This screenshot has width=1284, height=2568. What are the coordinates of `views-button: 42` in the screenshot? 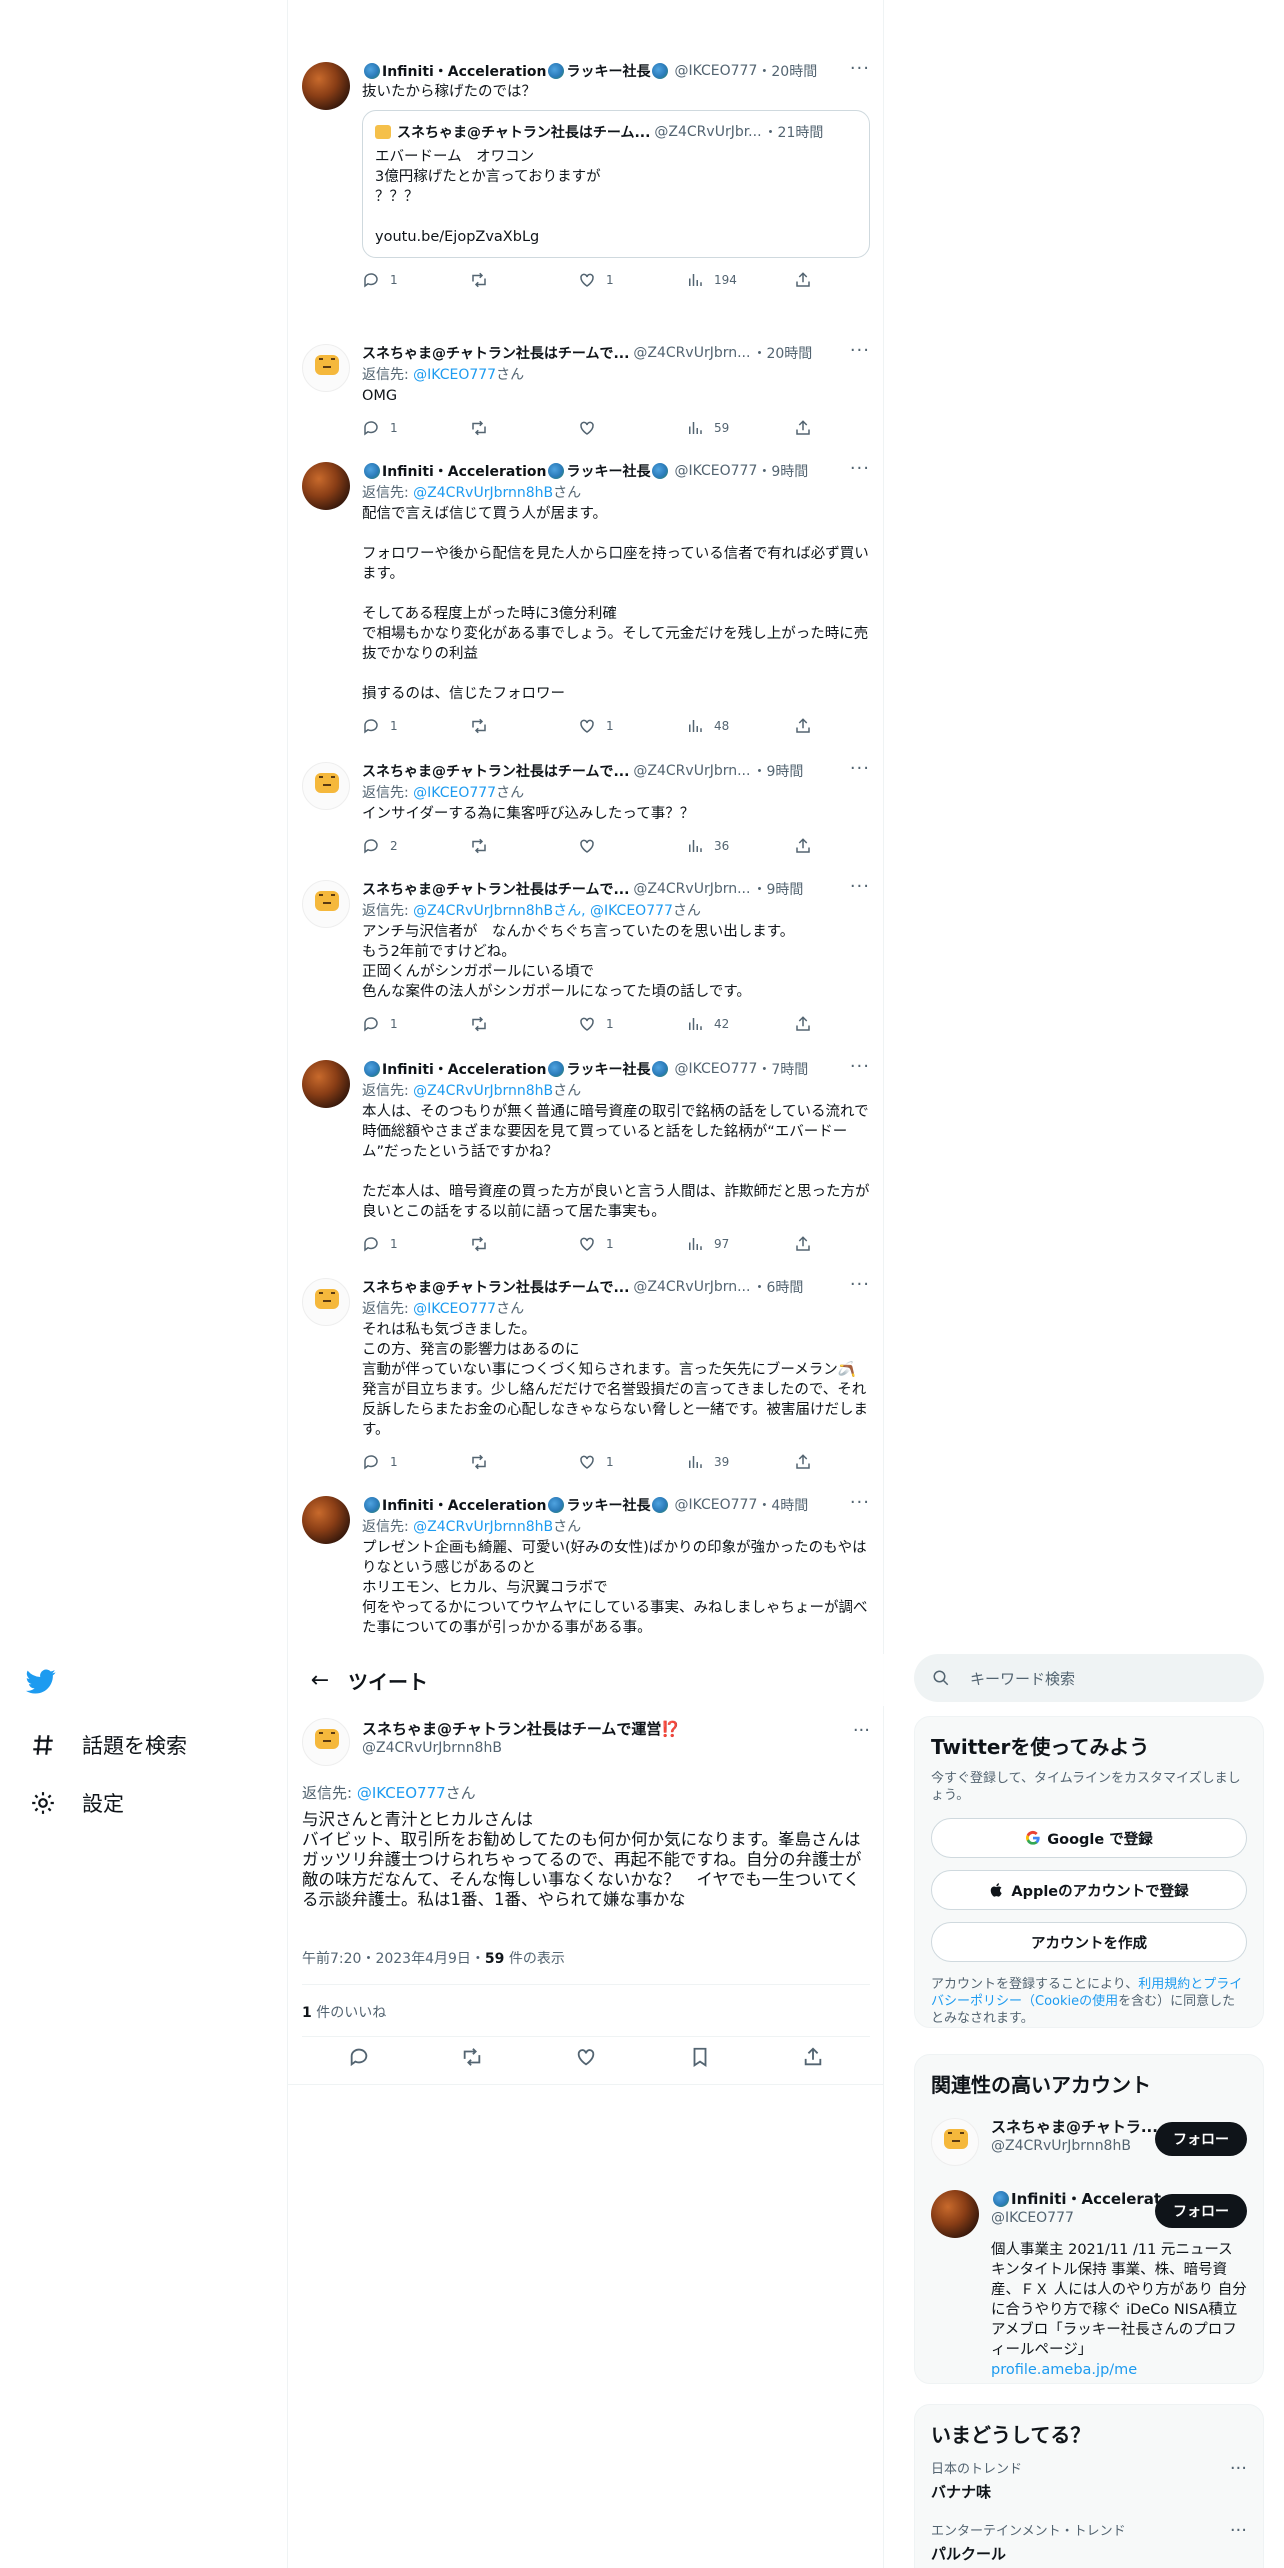 It's located at (740, 1024).